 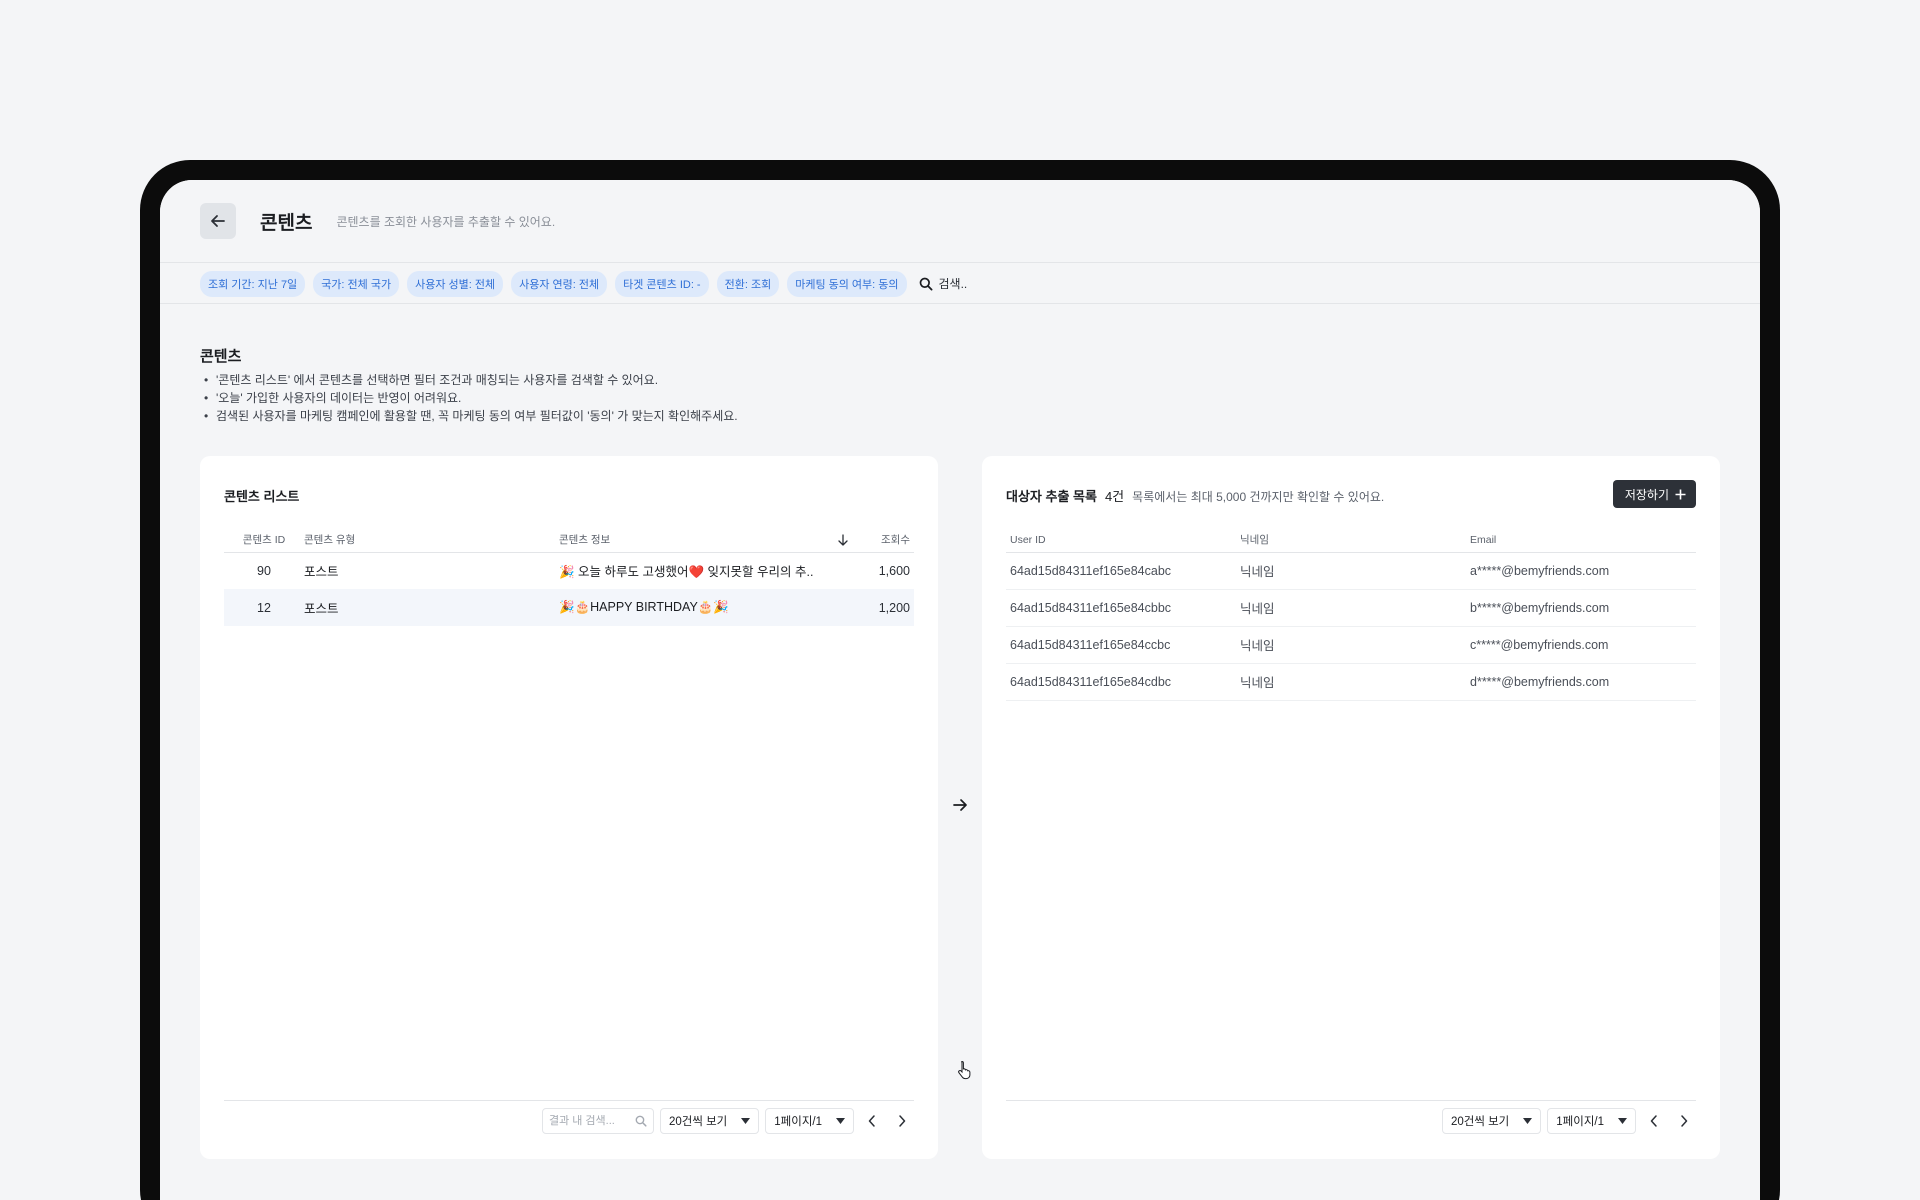 I want to click on table-header-row: 콘텐츠 ID 콘텐츠 유형 콘텐츠 정보 조회수, so click(x=569, y=540).